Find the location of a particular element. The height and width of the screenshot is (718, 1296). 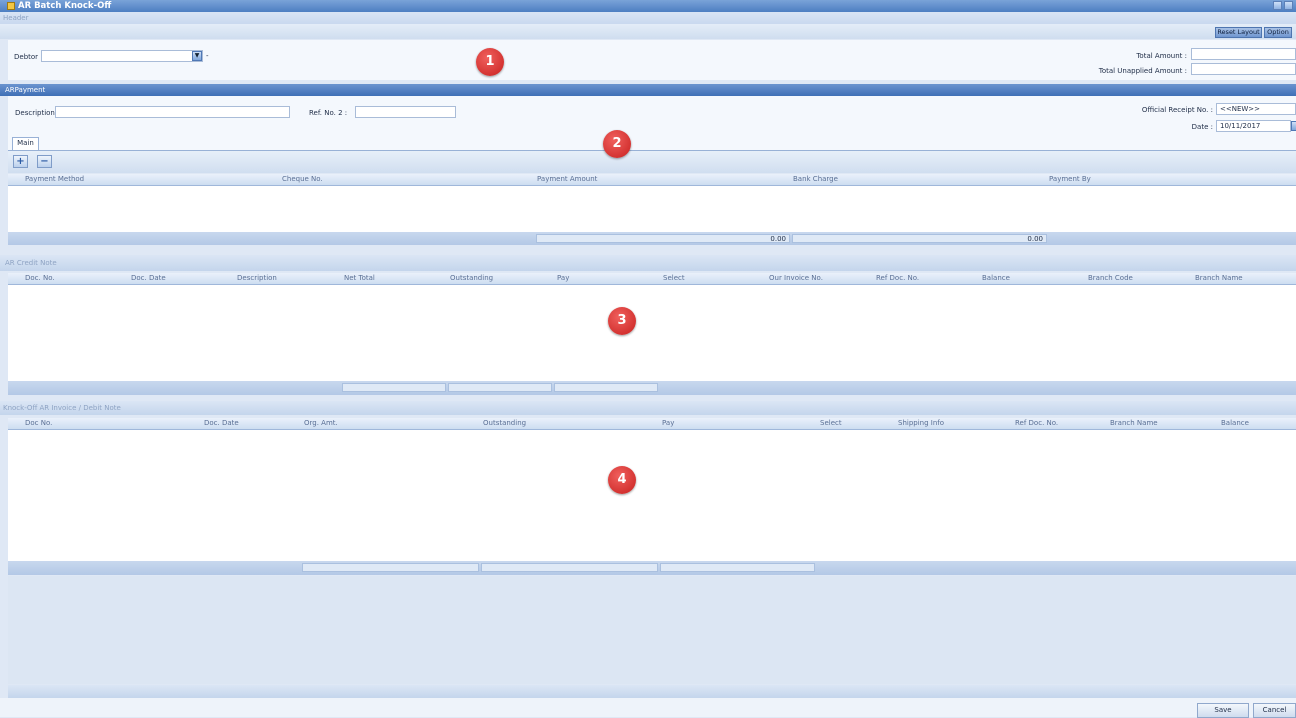

description-input is located at coordinates (172, 112).